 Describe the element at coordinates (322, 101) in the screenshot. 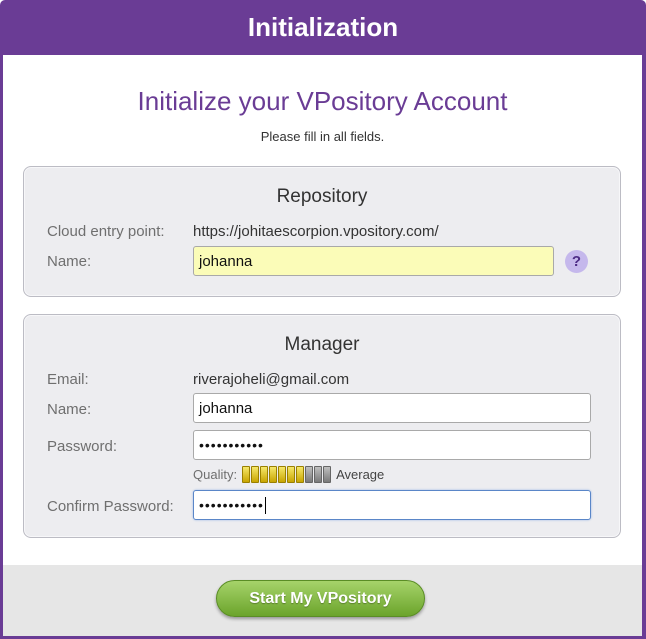

I see `page-heading: Initialize your VPository Account` at that location.